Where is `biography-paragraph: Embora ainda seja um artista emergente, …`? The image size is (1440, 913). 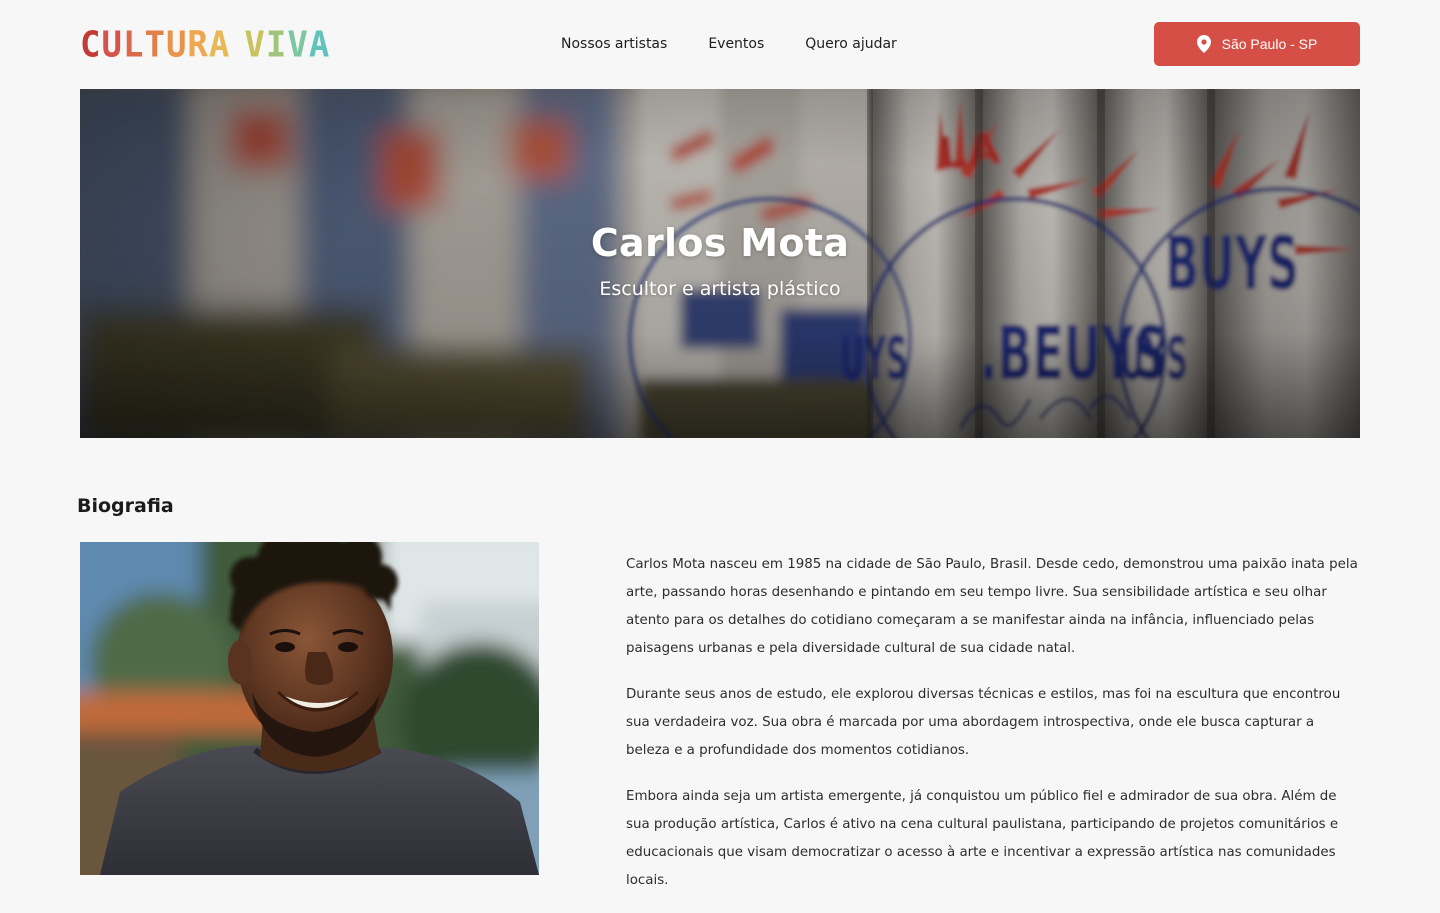 biography-paragraph: Embora ainda seja um artista emergente, … is located at coordinates (982, 838).